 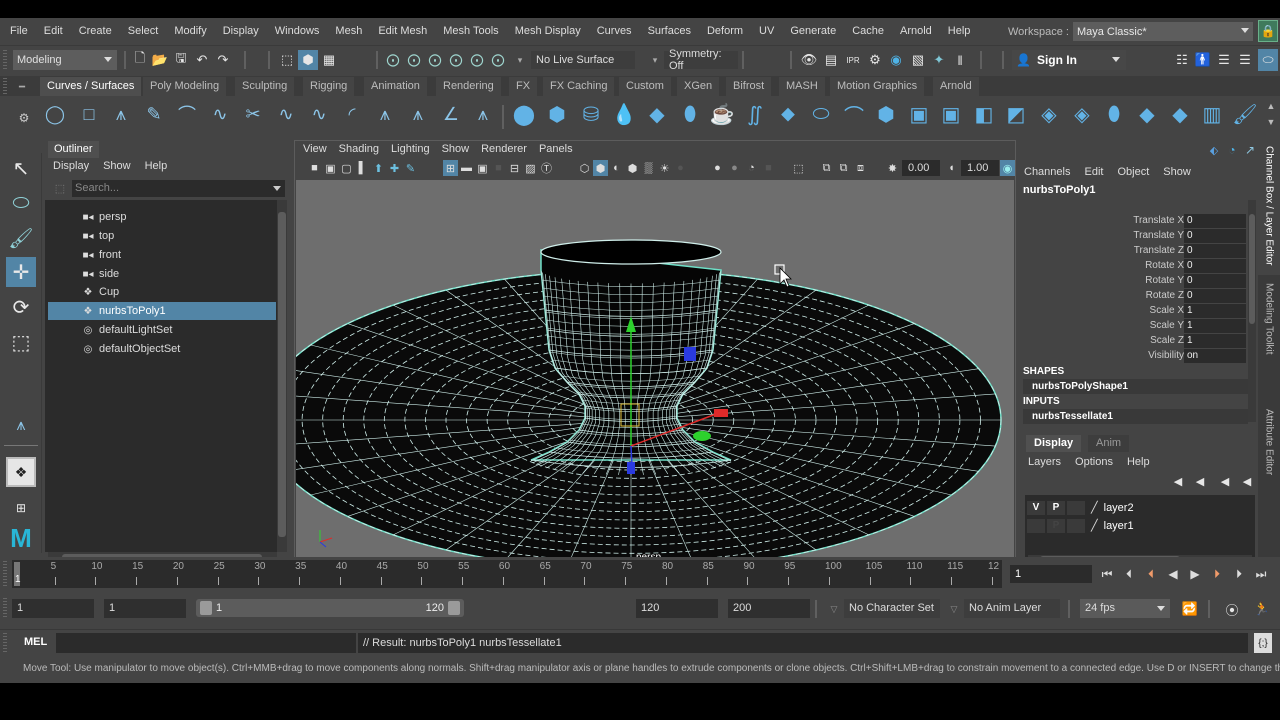 I want to click on menu-arnold: Arnold, so click(x=916, y=31).